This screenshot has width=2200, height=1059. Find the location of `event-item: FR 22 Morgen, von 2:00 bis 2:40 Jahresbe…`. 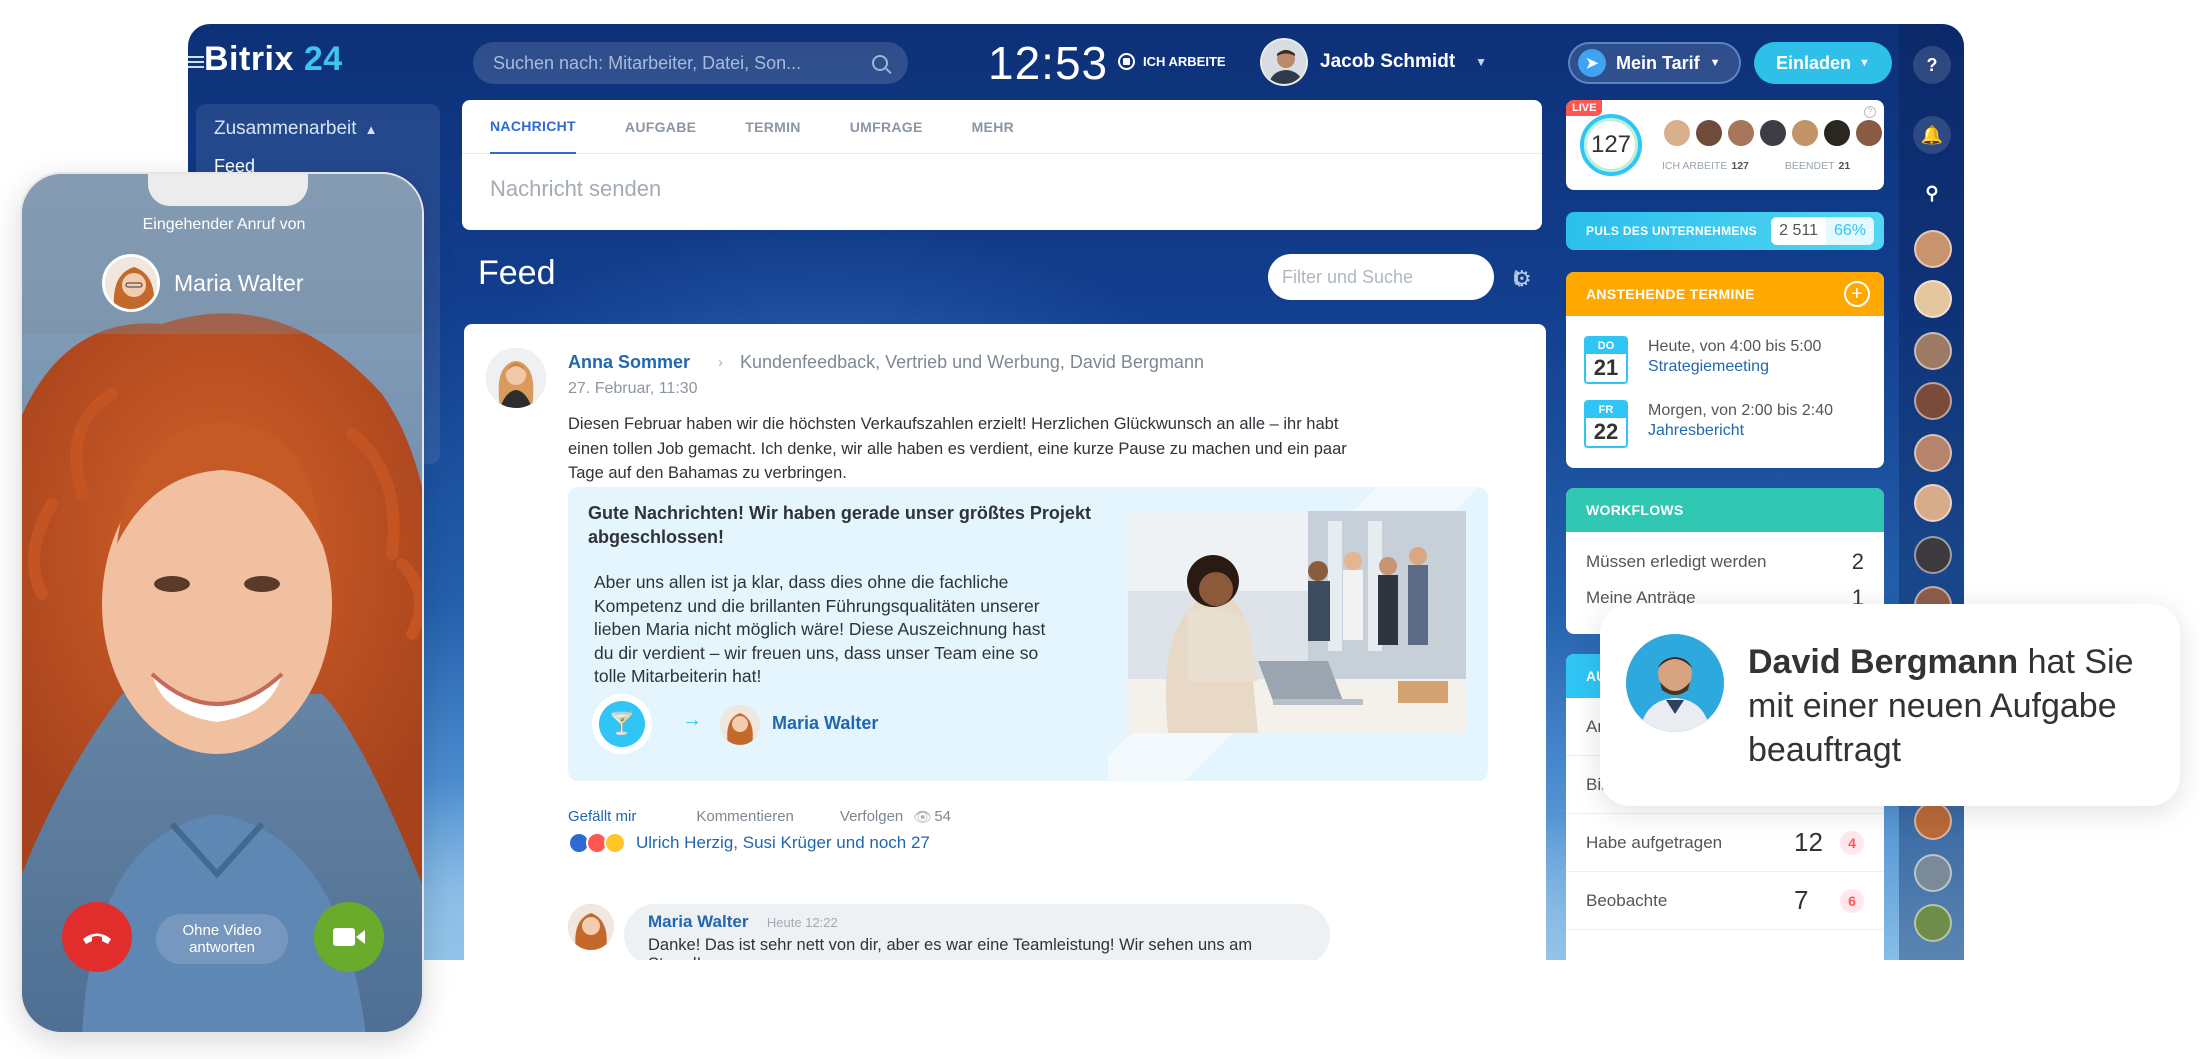

event-item: FR 22 Morgen, von 2:00 bis 2:40 Jahresbe… is located at coordinates (1708, 424).